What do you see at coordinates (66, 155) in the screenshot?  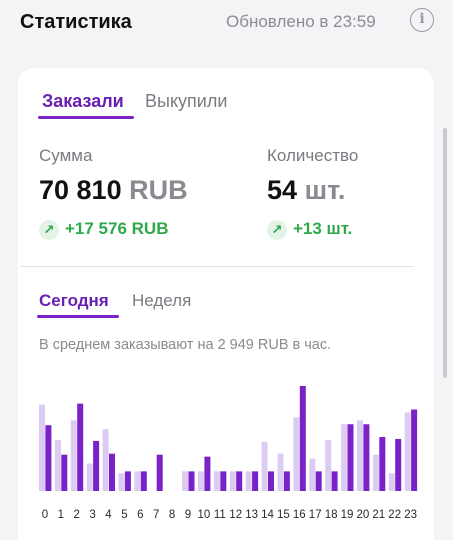 I see `sum-label: Сумма` at bounding box center [66, 155].